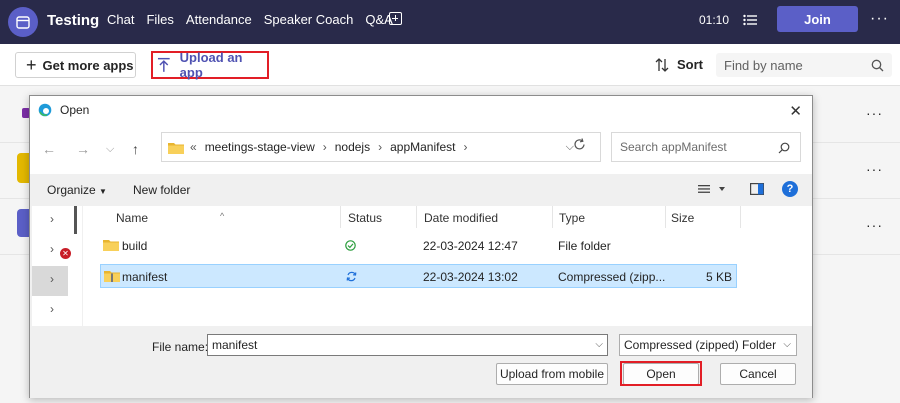 This screenshot has width=900, height=403. I want to click on organize-label: Organize, so click(71, 190).